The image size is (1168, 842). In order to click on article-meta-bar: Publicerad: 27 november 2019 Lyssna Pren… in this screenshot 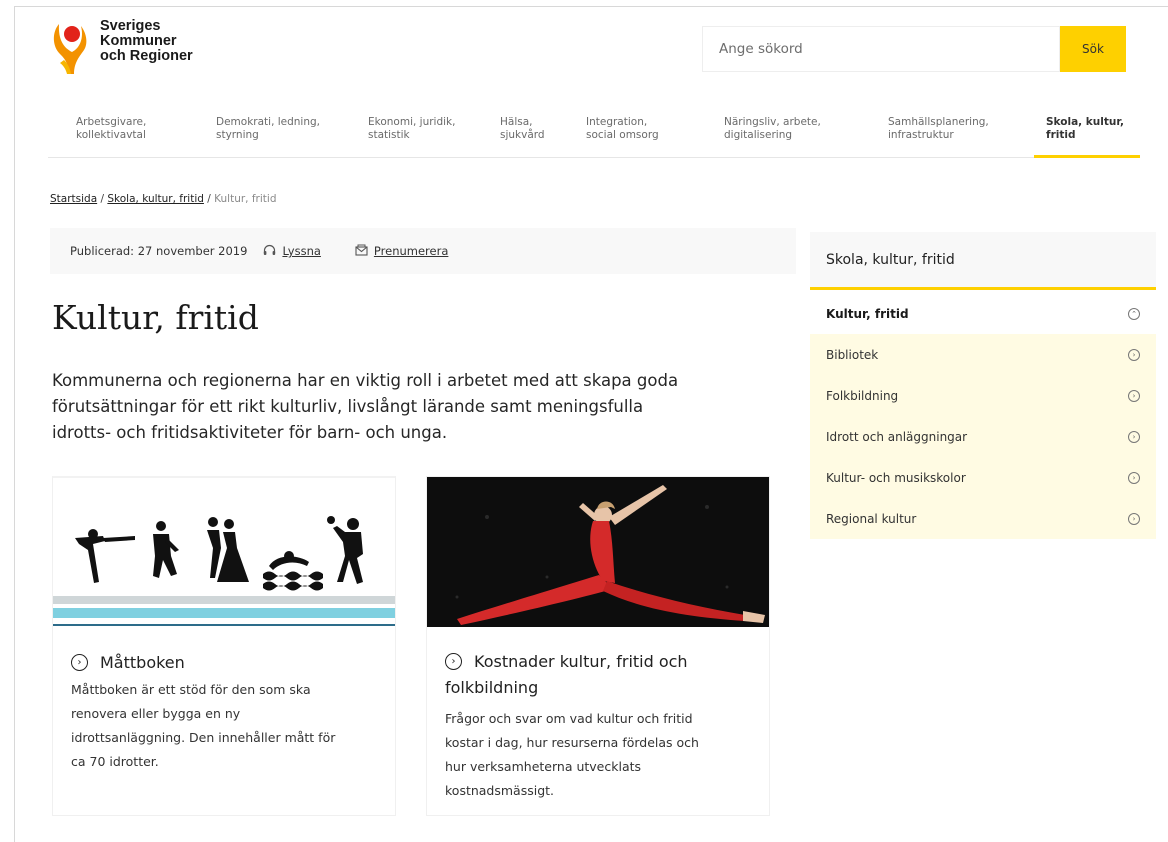, I will do `click(423, 251)`.